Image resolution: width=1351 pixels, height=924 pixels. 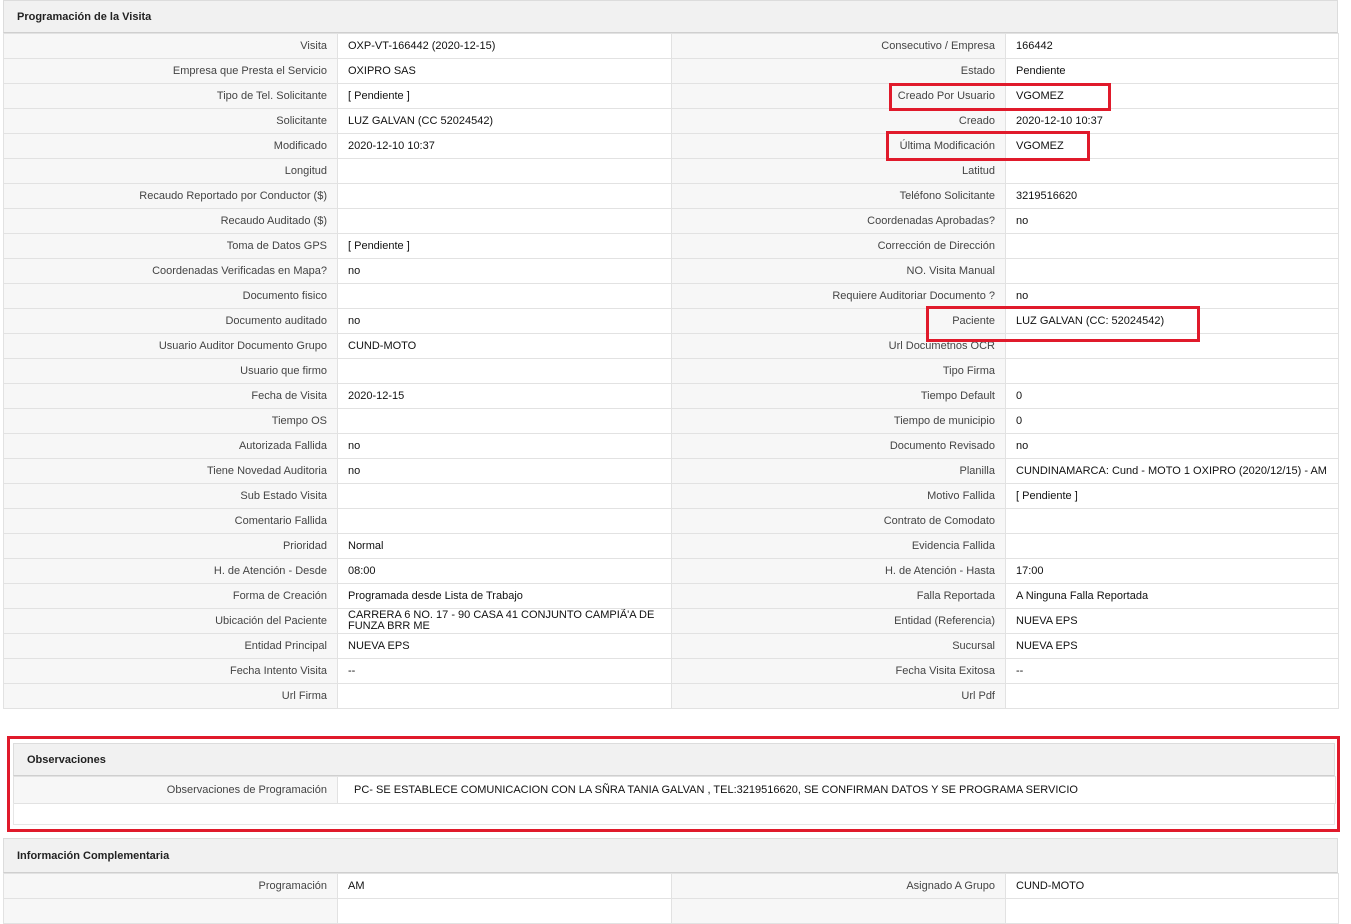 What do you see at coordinates (170, 71) in the screenshot?
I see `field-label: Empresa que Presta el Servicio` at bounding box center [170, 71].